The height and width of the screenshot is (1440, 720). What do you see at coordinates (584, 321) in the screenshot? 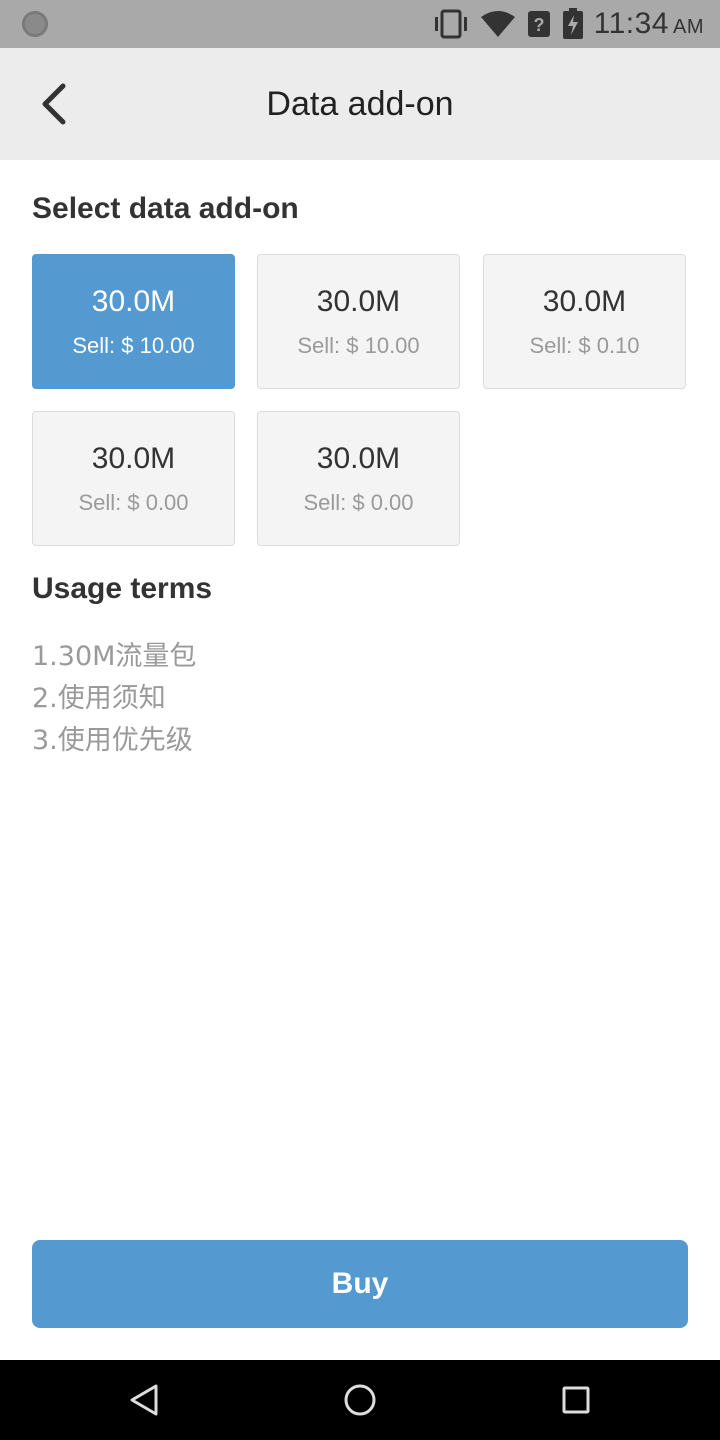
I see `package-option-3: 30.0M Sell: $ 0.10` at bounding box center [584, 321].